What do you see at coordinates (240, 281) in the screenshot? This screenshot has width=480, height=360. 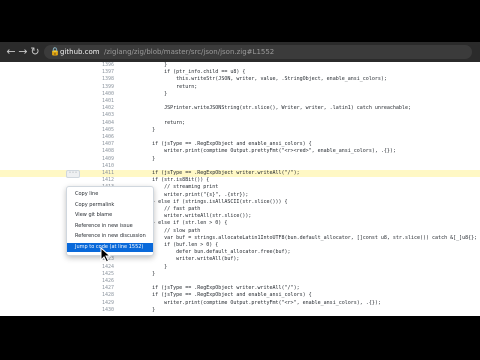 I see `code-line: 1426` at bounding box center [240, 281].